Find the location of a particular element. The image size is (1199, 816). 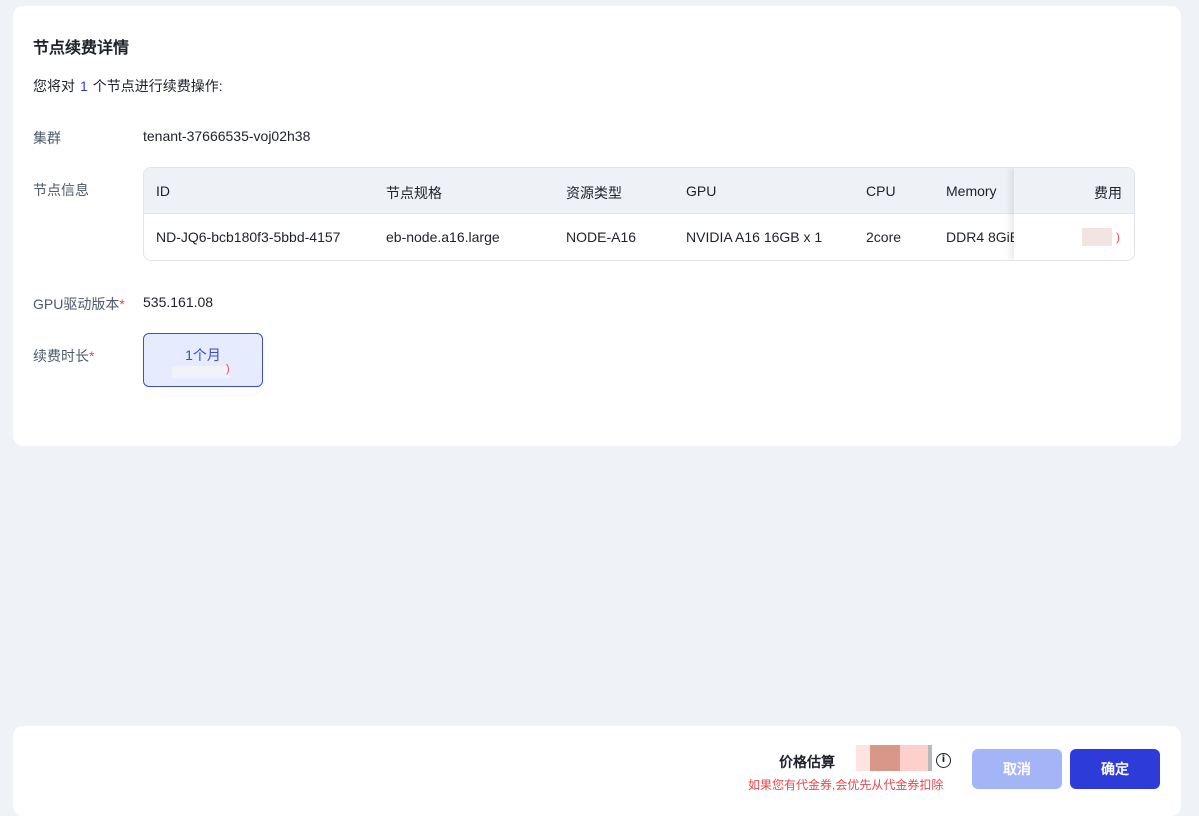

cell-cpu: 2core is located at coordinates (884, 237).